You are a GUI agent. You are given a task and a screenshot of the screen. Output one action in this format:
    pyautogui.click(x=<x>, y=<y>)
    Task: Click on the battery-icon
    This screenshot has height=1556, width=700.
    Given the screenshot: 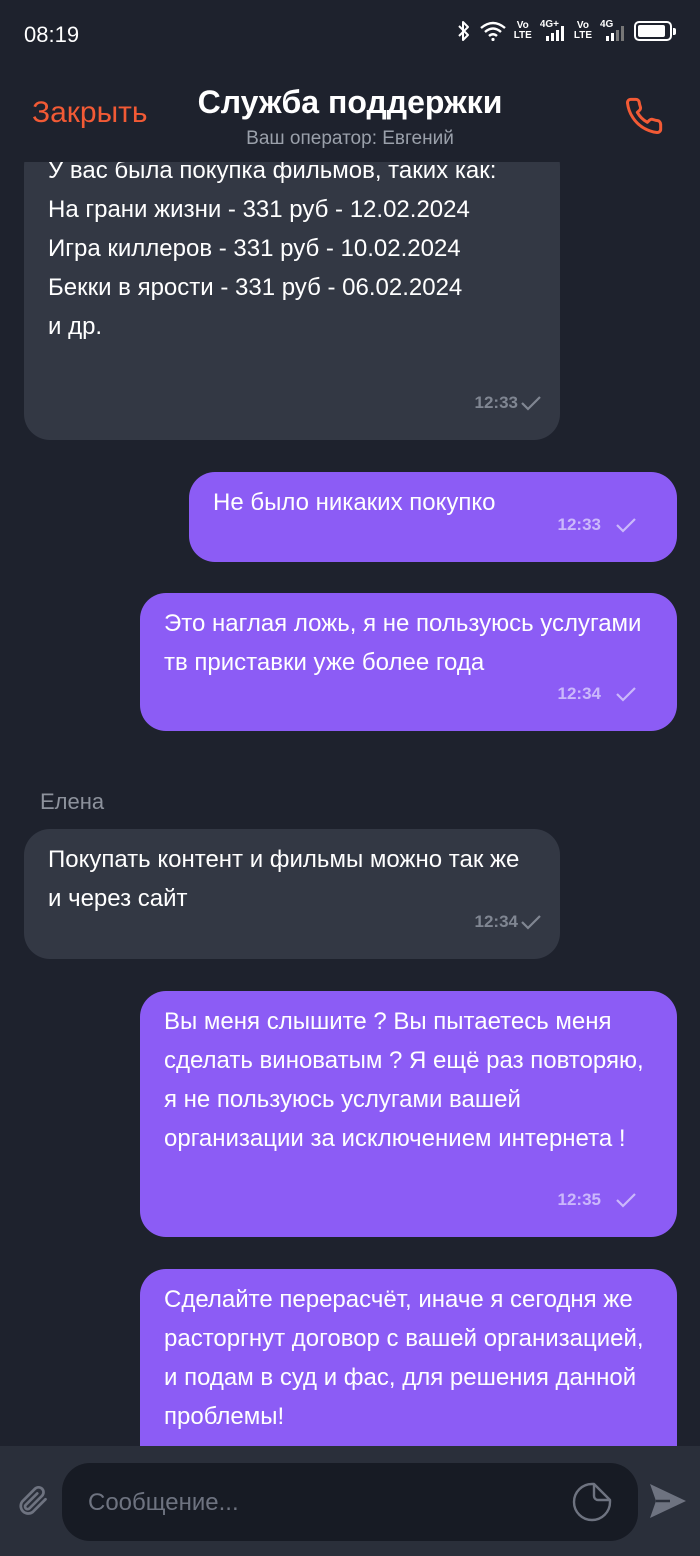 What is the action you would take?
    pyautogui.click(x=655, y=31)
    